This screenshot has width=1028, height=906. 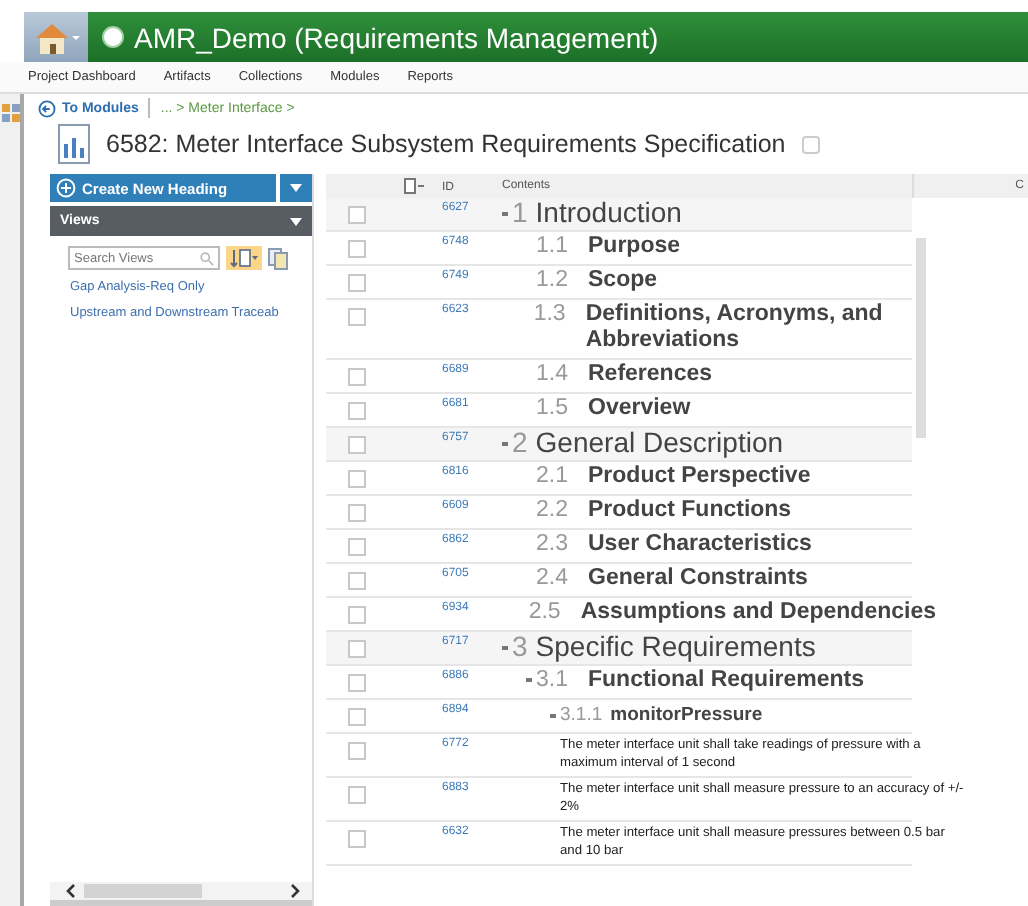 What do you see at coordinates (553, 281) in the screenshot?
I see `section-number: 1.2` at bounding box center [553, 281].